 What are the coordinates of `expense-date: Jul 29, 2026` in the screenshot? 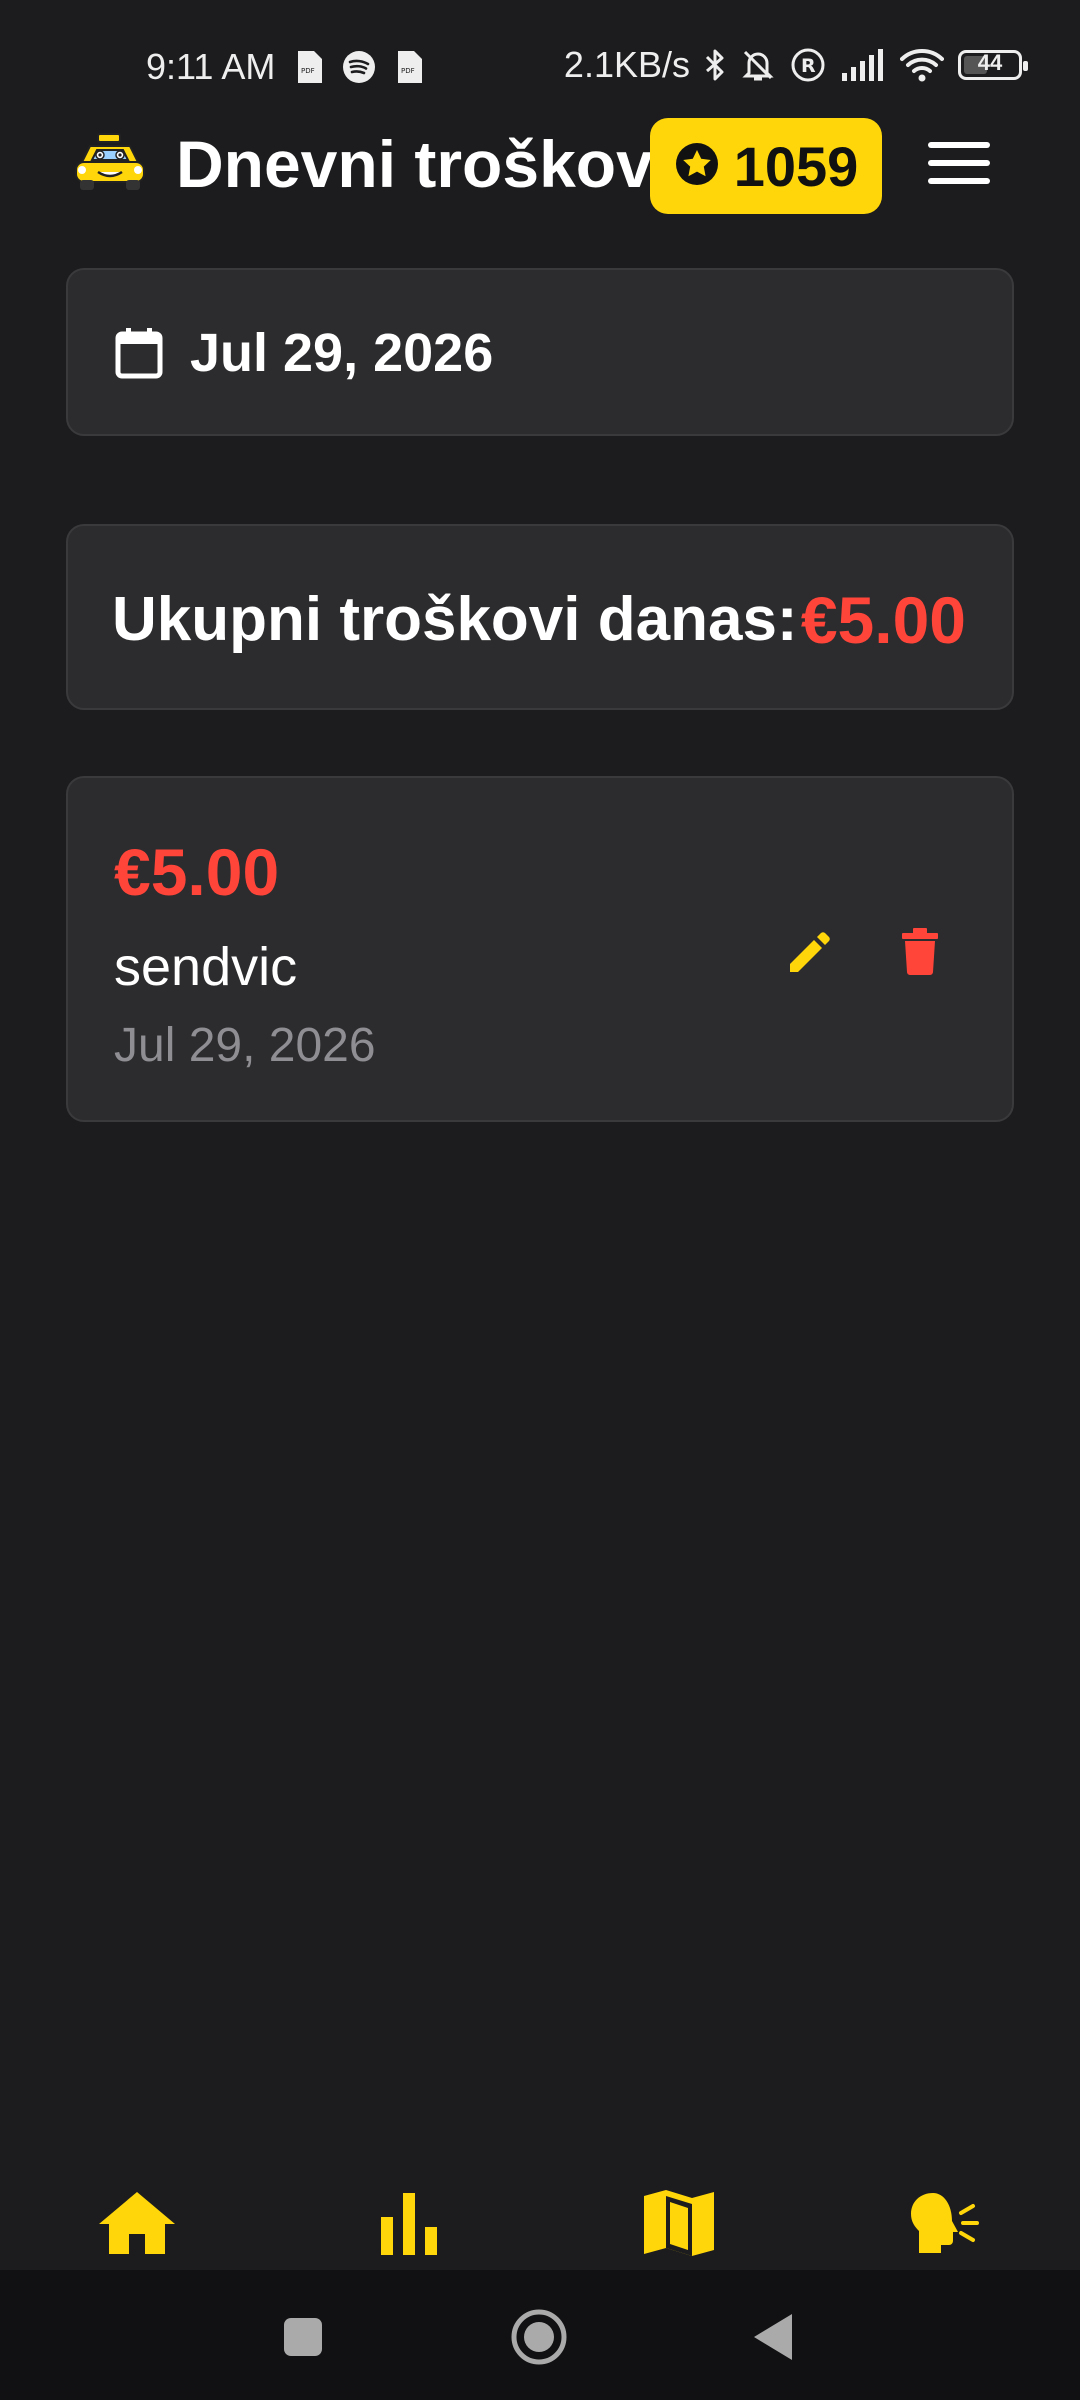 It's located at (245, 1045).